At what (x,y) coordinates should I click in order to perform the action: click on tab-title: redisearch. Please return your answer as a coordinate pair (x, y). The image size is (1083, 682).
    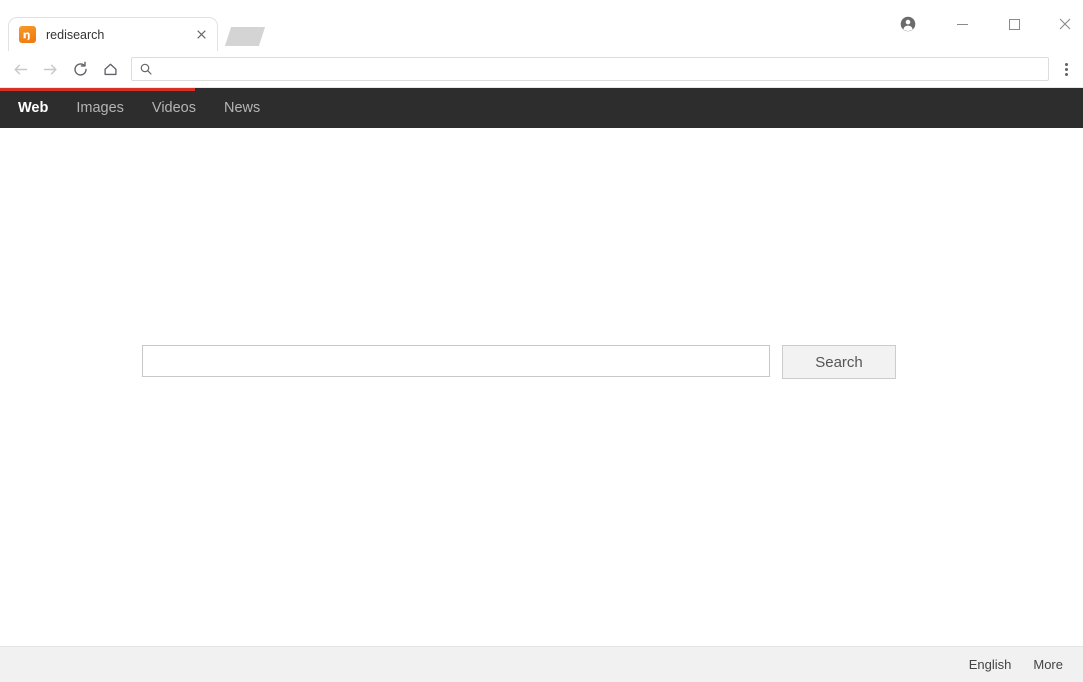
    Looking at the image, I should click on (75, 34).